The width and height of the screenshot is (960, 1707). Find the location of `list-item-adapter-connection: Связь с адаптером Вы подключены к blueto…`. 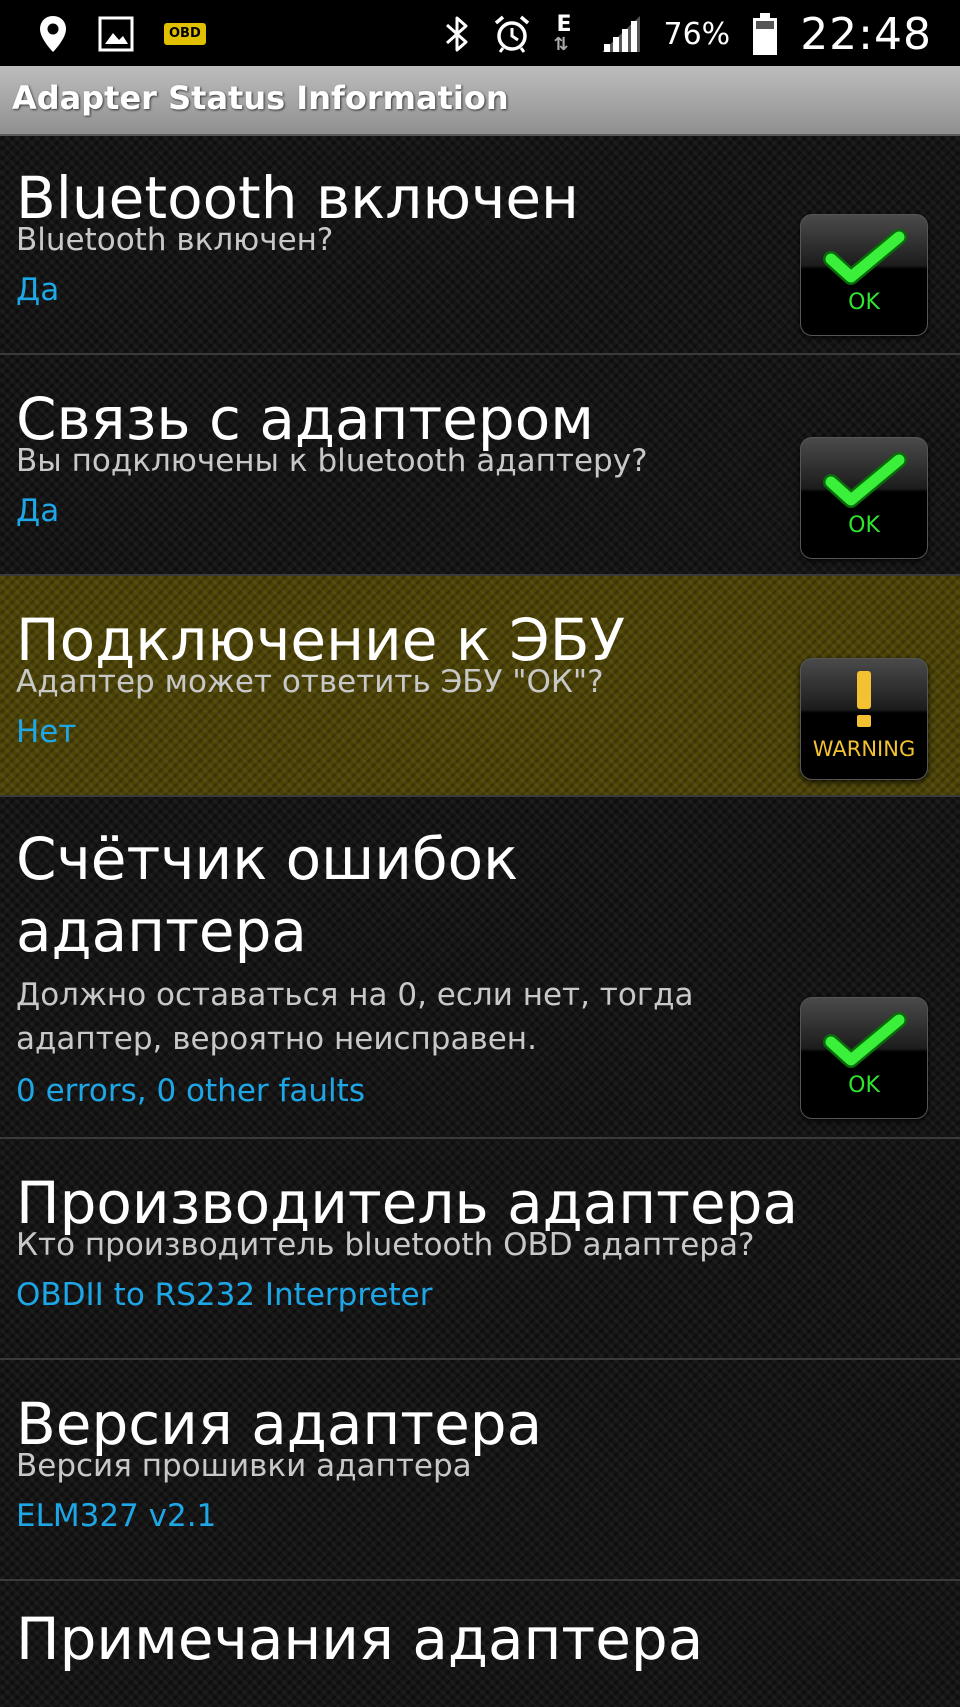

list-item-adapter-connection: Связь с адаптером Вы подключены к blueto… is located at coordinates (480, 465).